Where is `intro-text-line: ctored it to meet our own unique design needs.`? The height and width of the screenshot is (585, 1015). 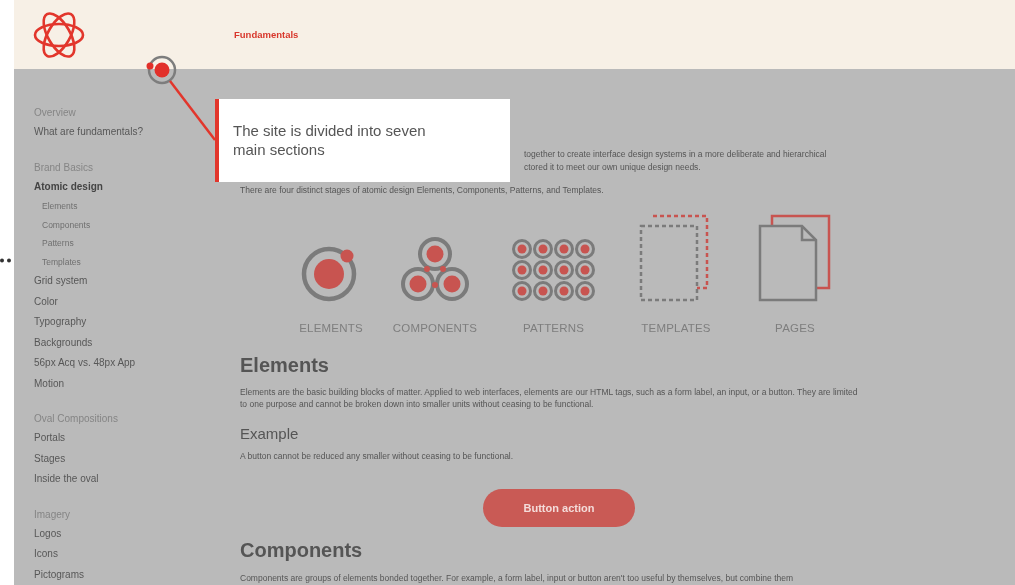
intro-text-line: ctored it to meet our own unique design needs. is located at coordinates (612, 166).